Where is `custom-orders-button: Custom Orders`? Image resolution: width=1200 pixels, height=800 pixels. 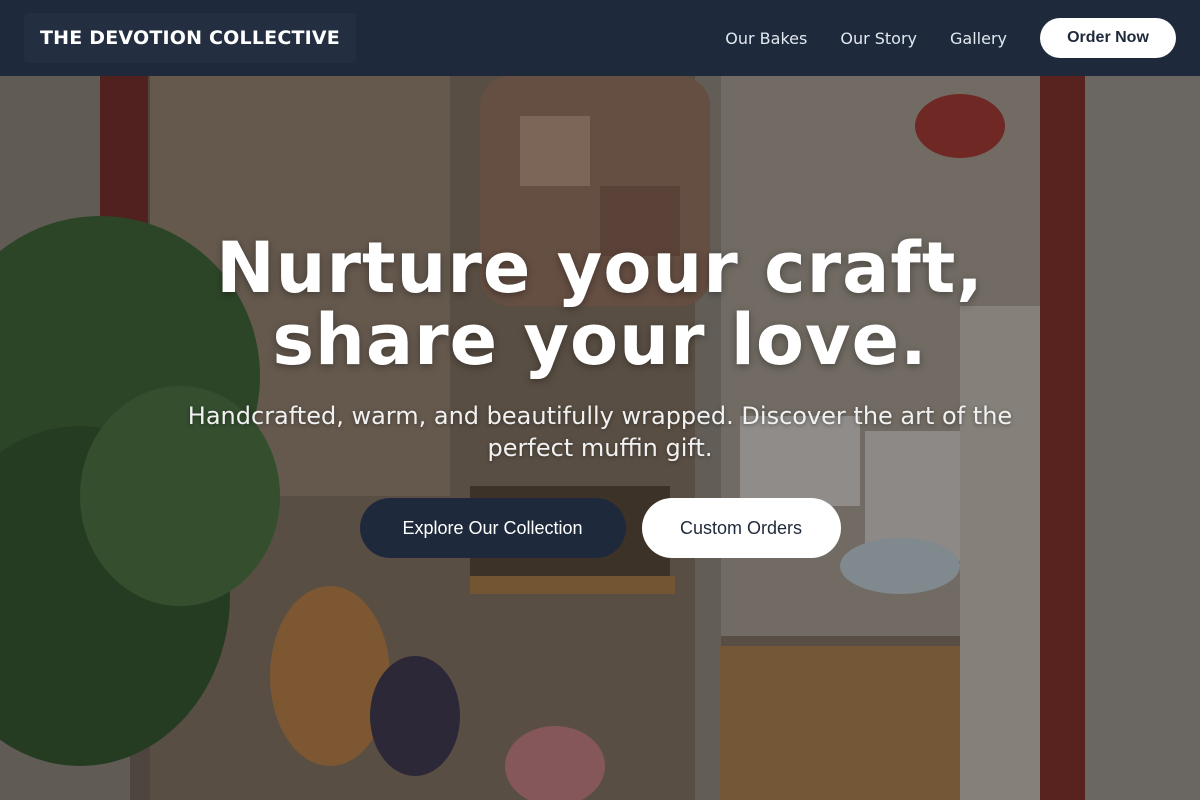
custom-orders-button: Custom Orders is located at coordinates (741, 528).